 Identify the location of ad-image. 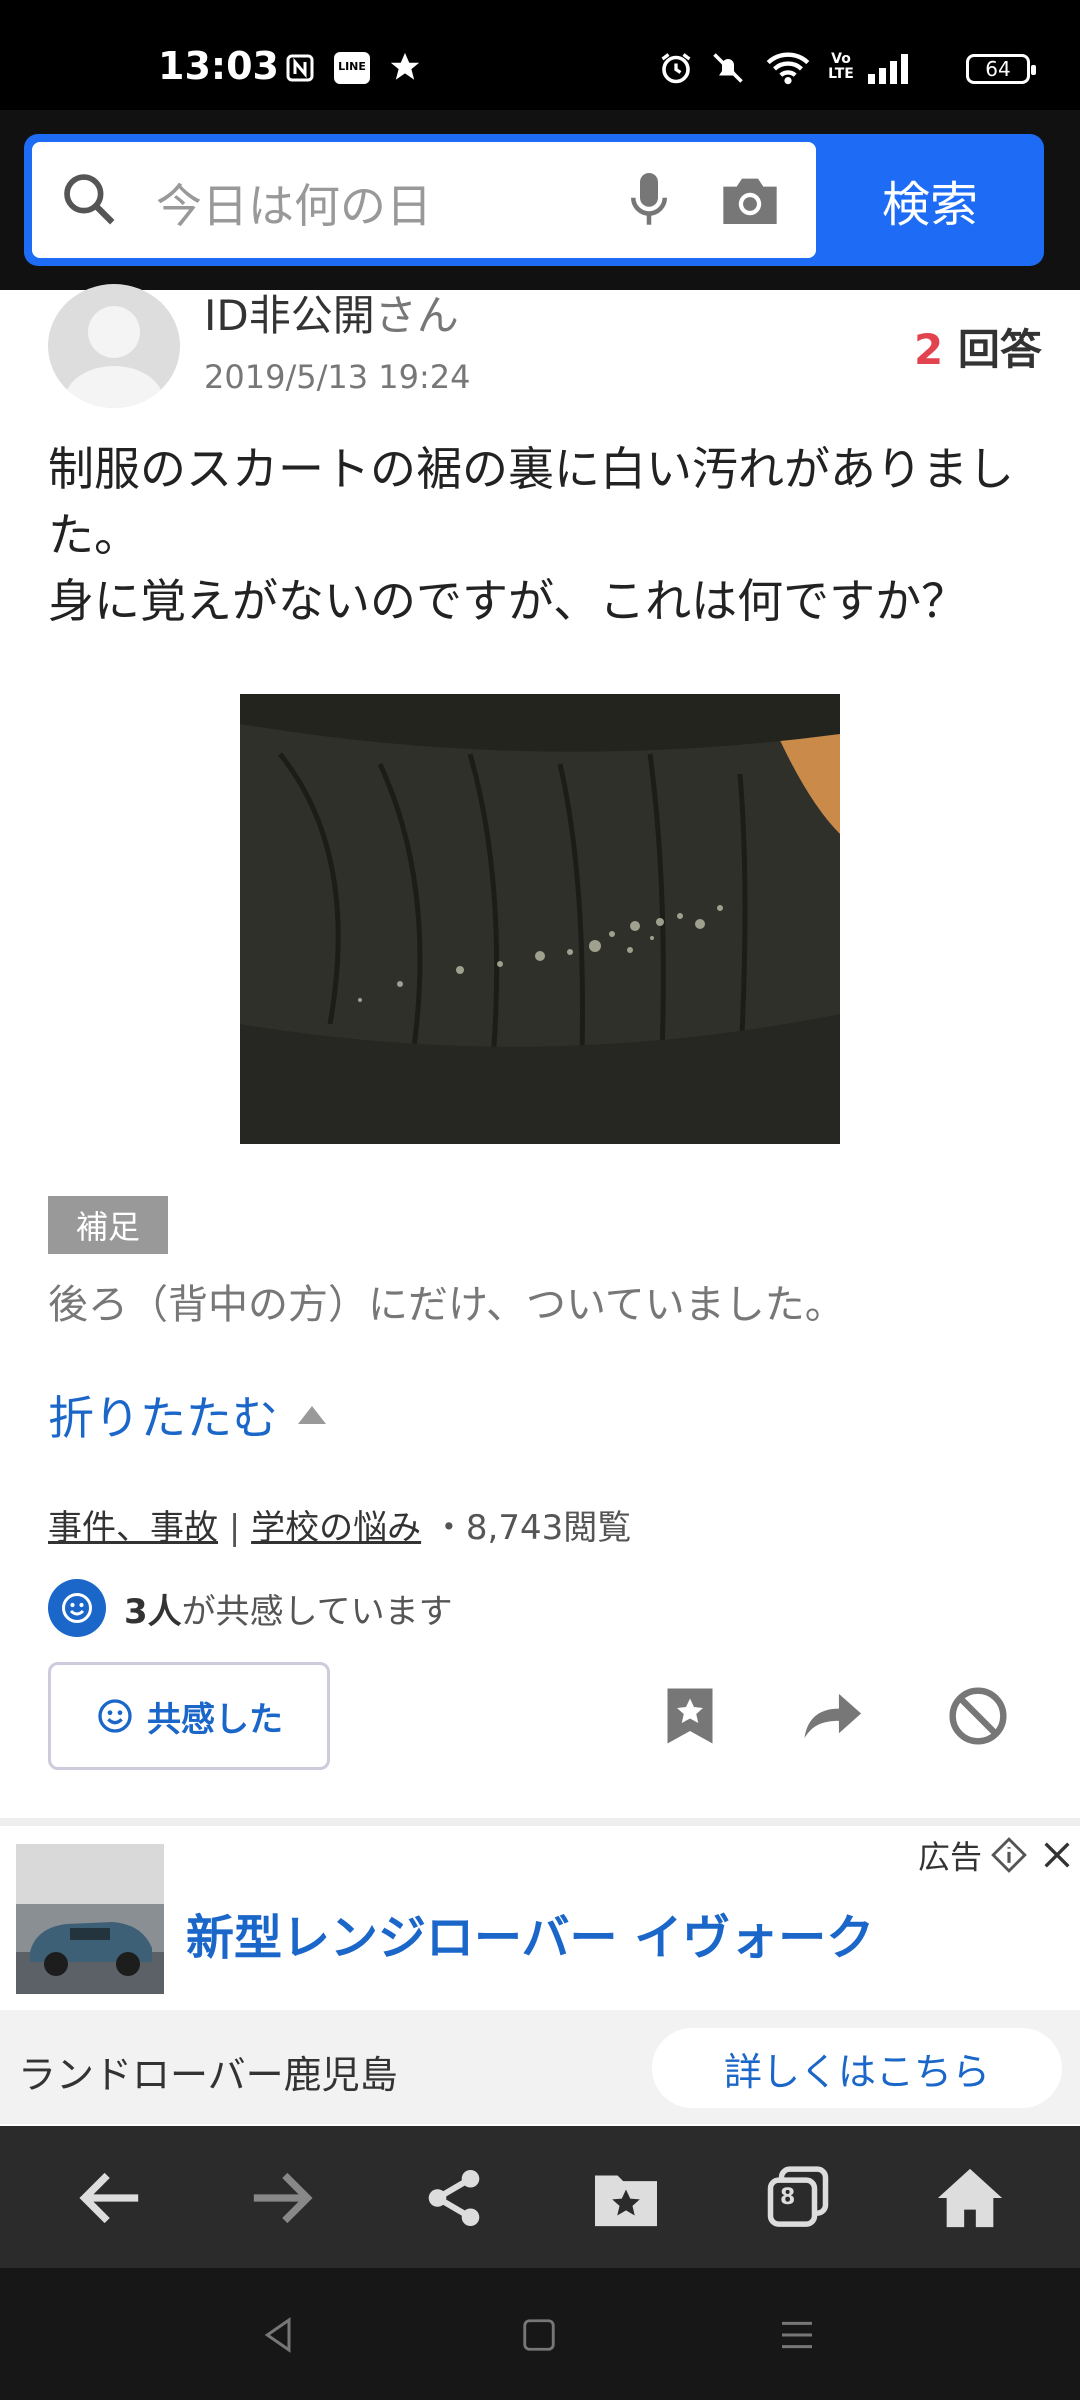
(90, 1919).